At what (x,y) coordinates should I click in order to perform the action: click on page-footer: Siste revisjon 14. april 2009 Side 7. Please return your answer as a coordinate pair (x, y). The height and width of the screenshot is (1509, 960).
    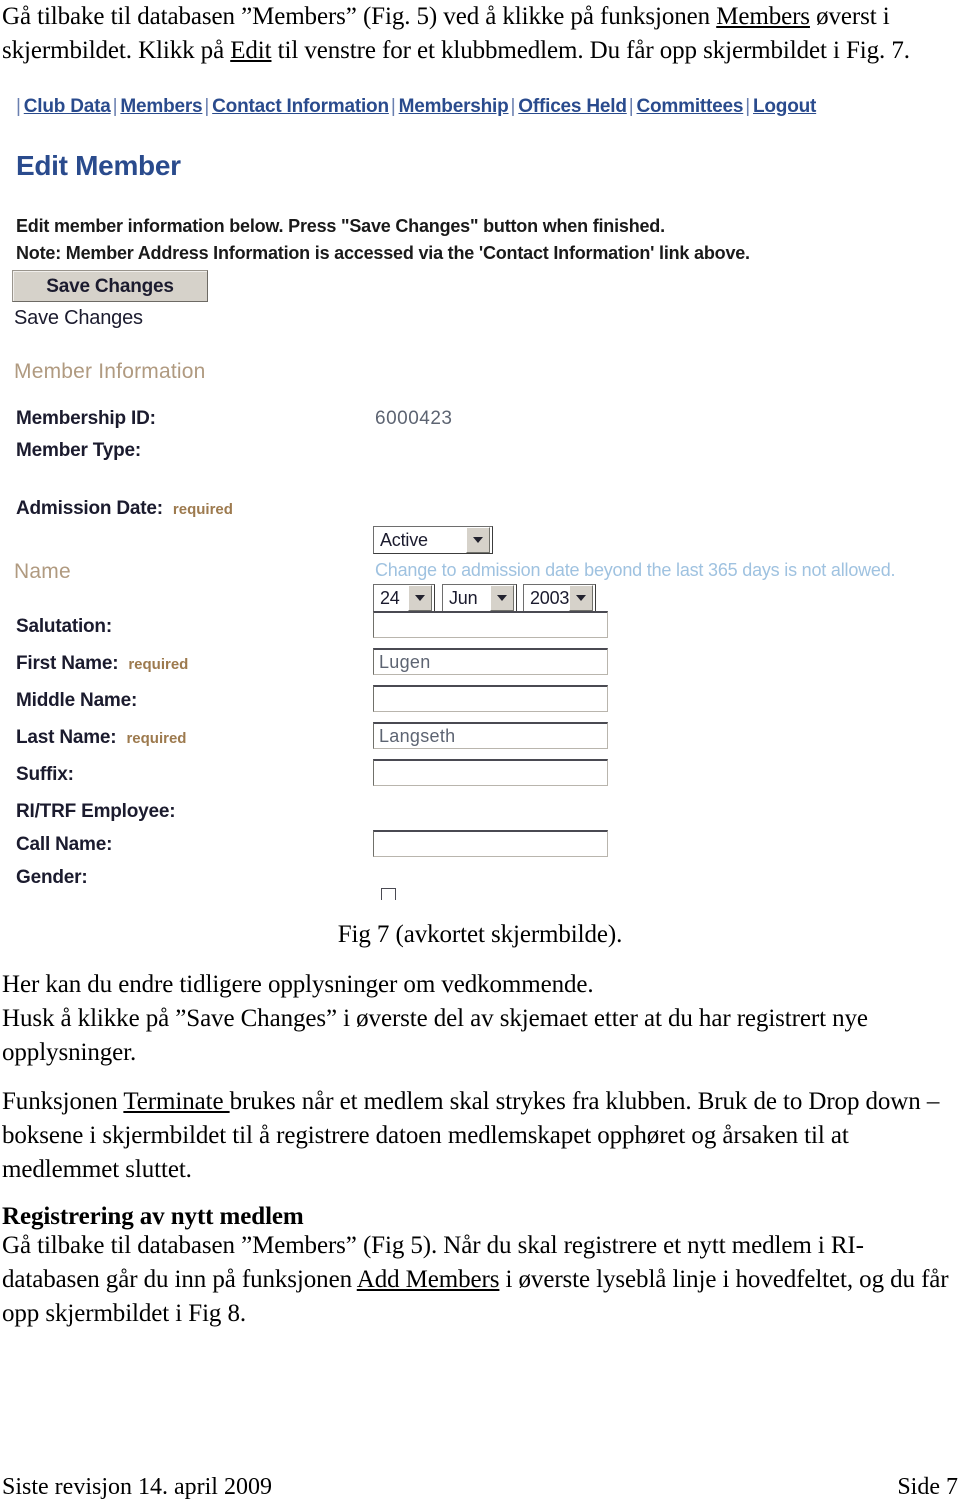
    Looking at the image, I should click on (480, 1487).